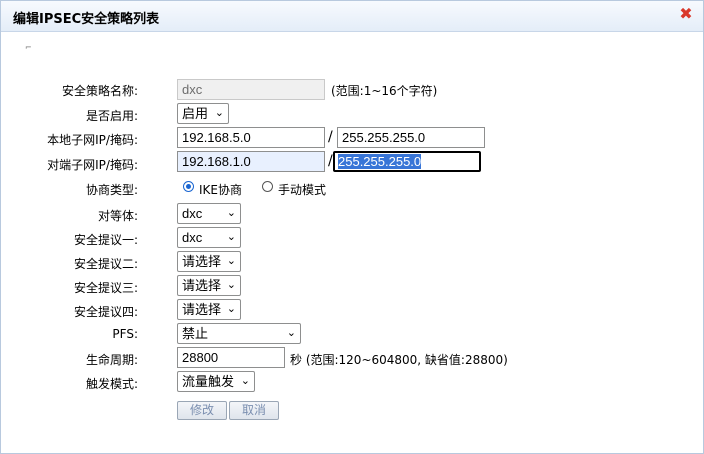  I want to click on enabled-select: 启用 ⌄, so click(203, 113).